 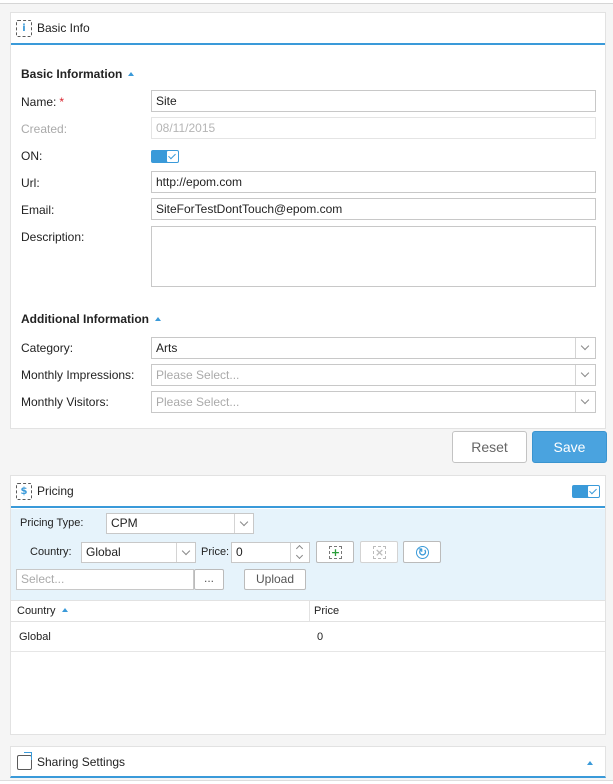 I want to click on created-label: Created:, so click(x=44, y=129).